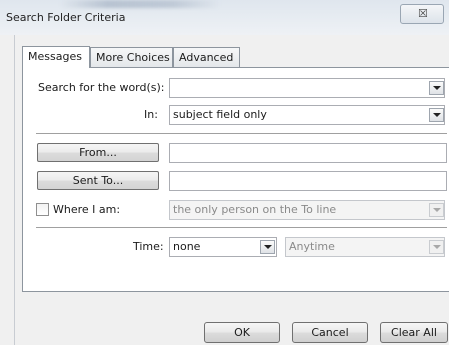 This screenshot has width=449, height=345. What do you see at coordinates (414, 332) in the screenshot?
I see `clear-all-button: Clear All` at bounding box center [414, 332].